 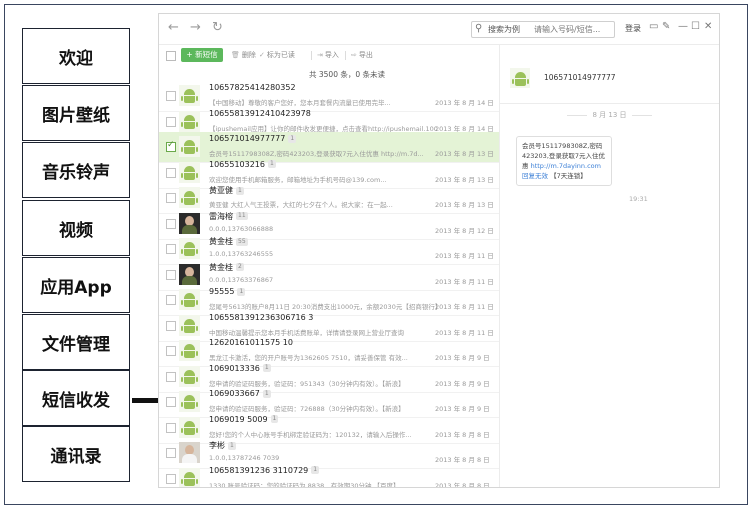 What do you see at coordinates (146, 400) in the screenshot?
I see `connector-line` at bounding box center [146, 400].